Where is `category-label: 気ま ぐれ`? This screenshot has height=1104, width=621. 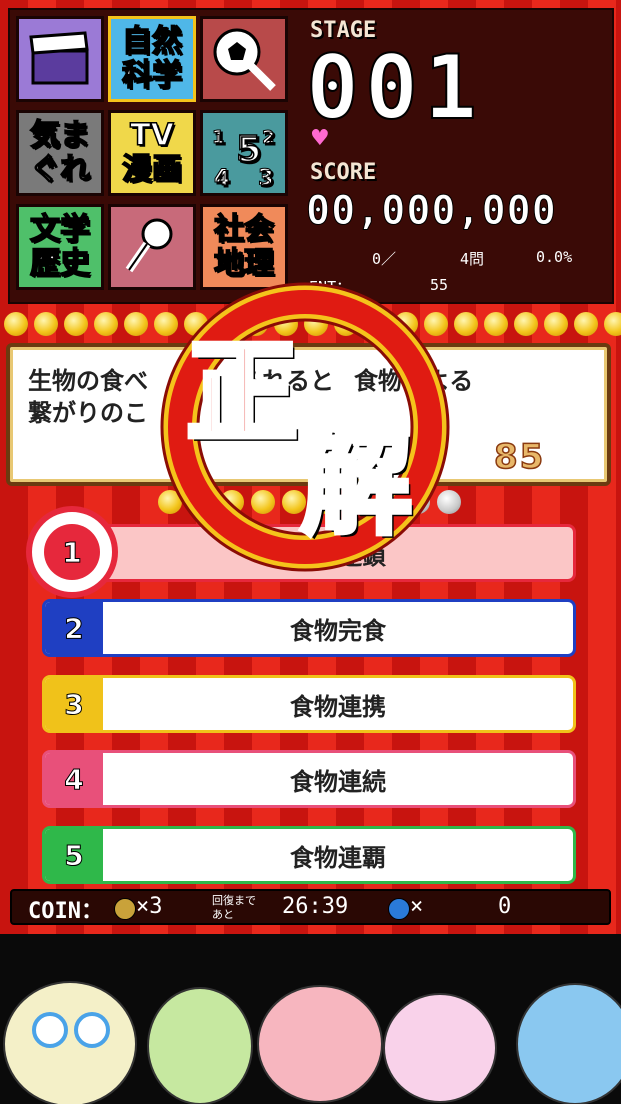
category-label: 気ま ぐれ is located at coordinates (60, 153).